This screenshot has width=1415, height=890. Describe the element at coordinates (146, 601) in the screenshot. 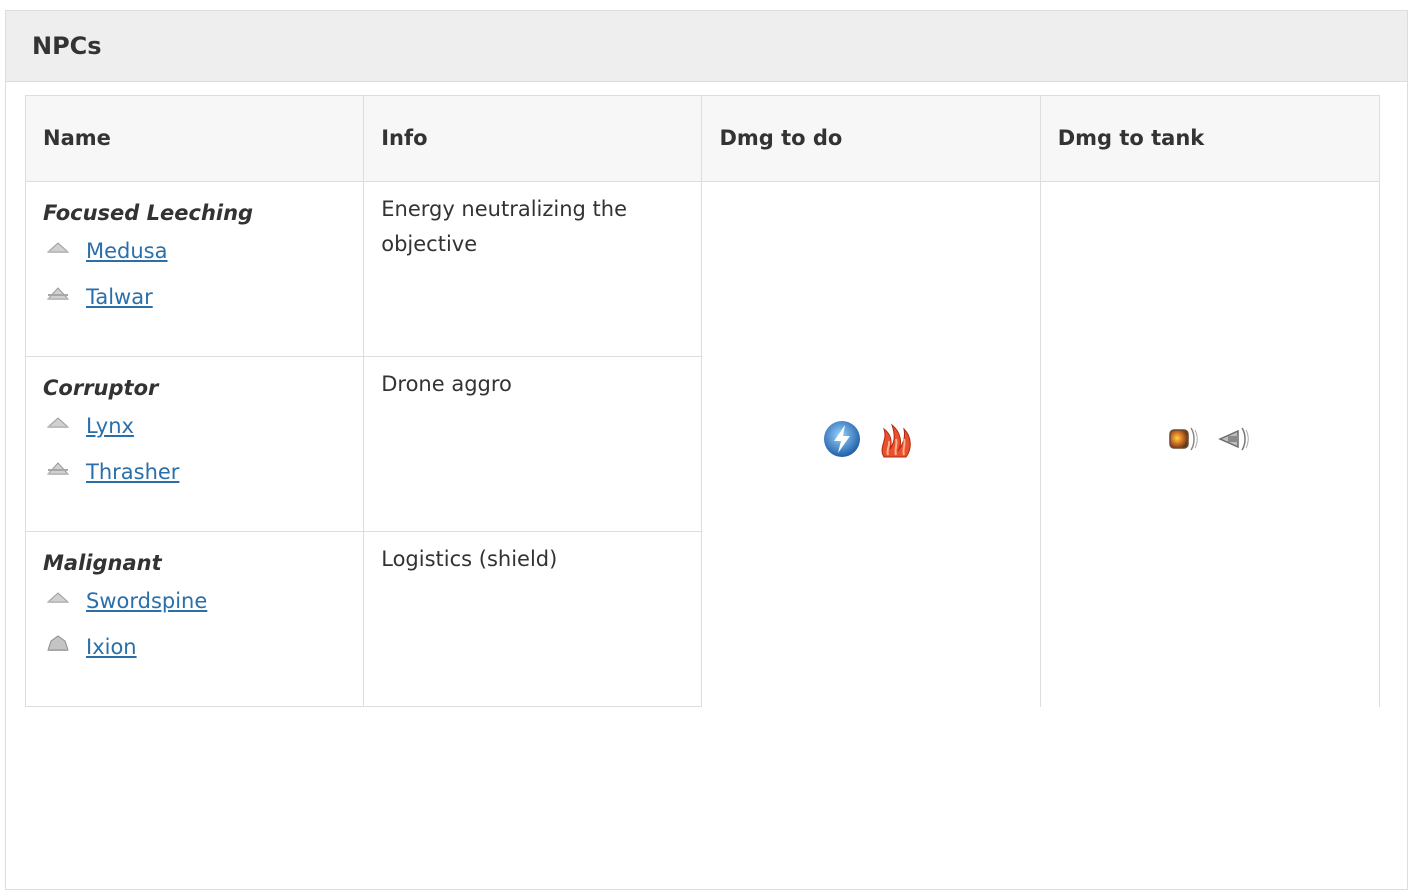

I see `ship-link-swordspine: Swordspine` at that location.